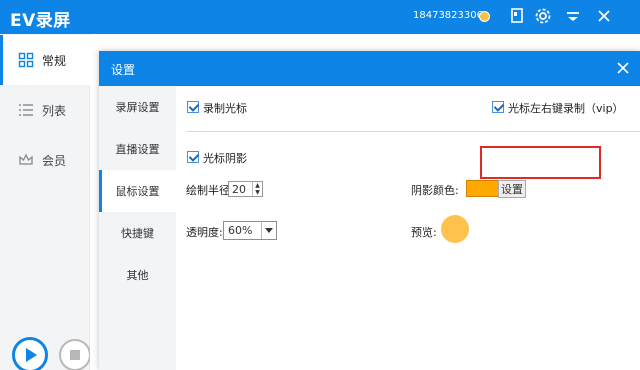  I want to click on tab-live-settings: 直播设置, so click(137, 149).